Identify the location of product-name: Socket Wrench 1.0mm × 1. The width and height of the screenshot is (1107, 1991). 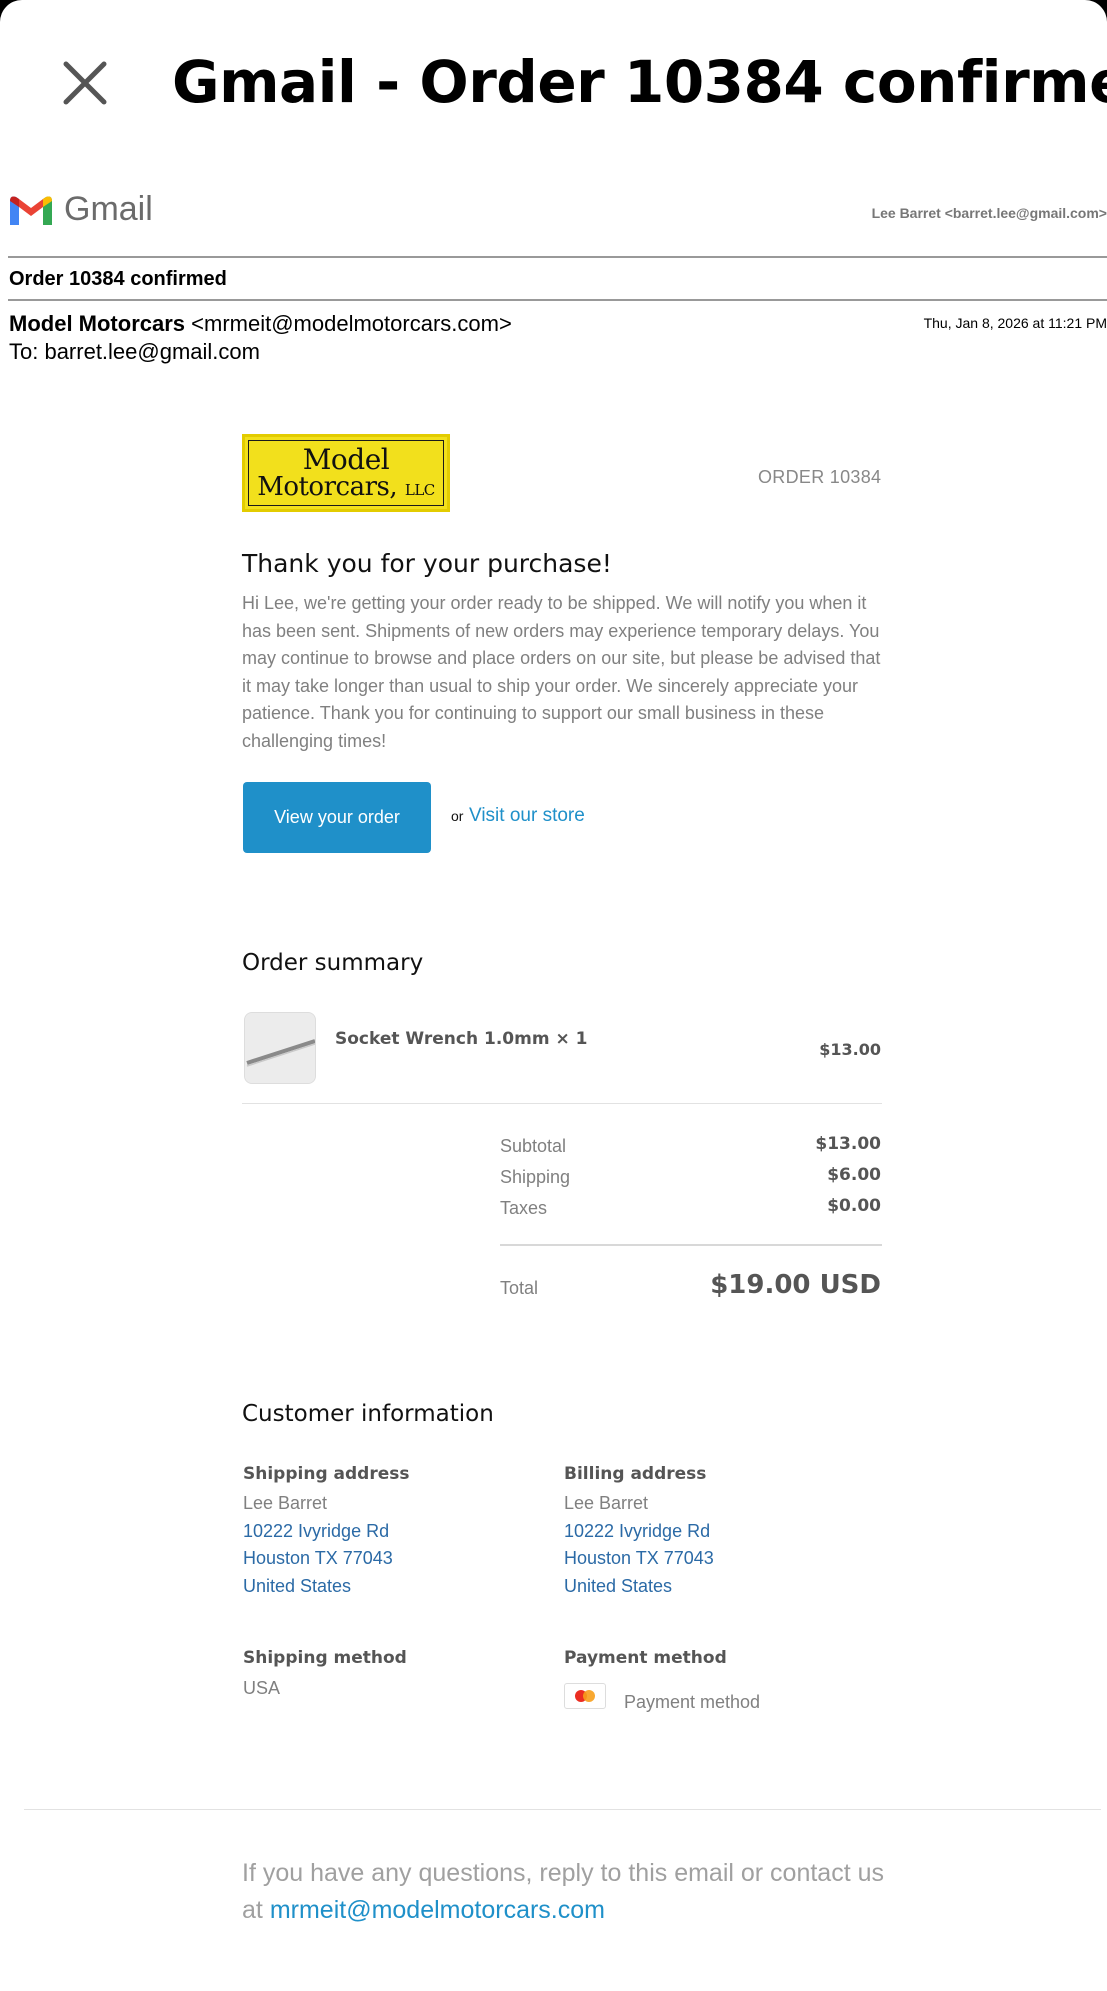
(461, 1039).